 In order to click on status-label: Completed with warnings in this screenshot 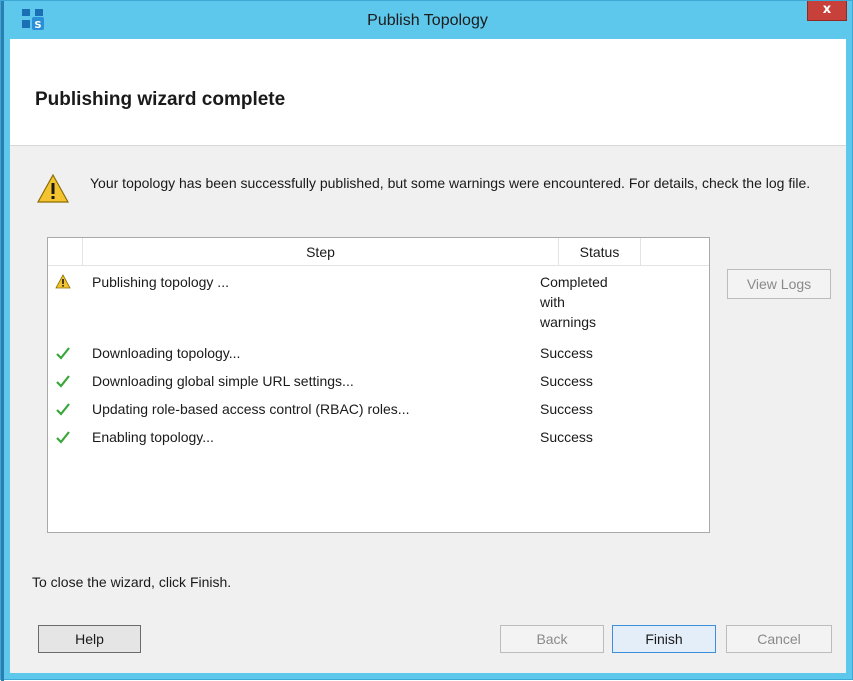, I will do `click(590, 302)`.